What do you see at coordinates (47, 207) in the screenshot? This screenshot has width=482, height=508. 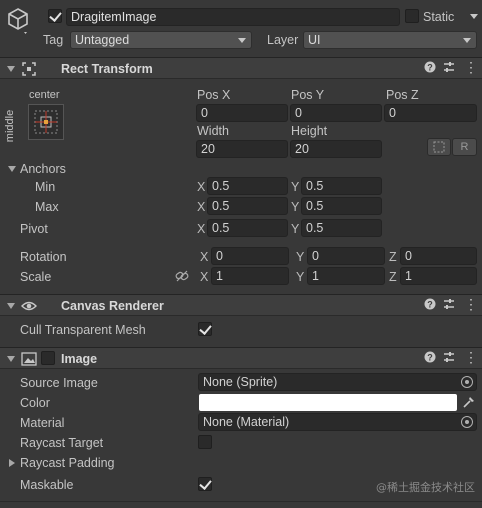 I see `max-label: Max` at bounding box center [47, 207].